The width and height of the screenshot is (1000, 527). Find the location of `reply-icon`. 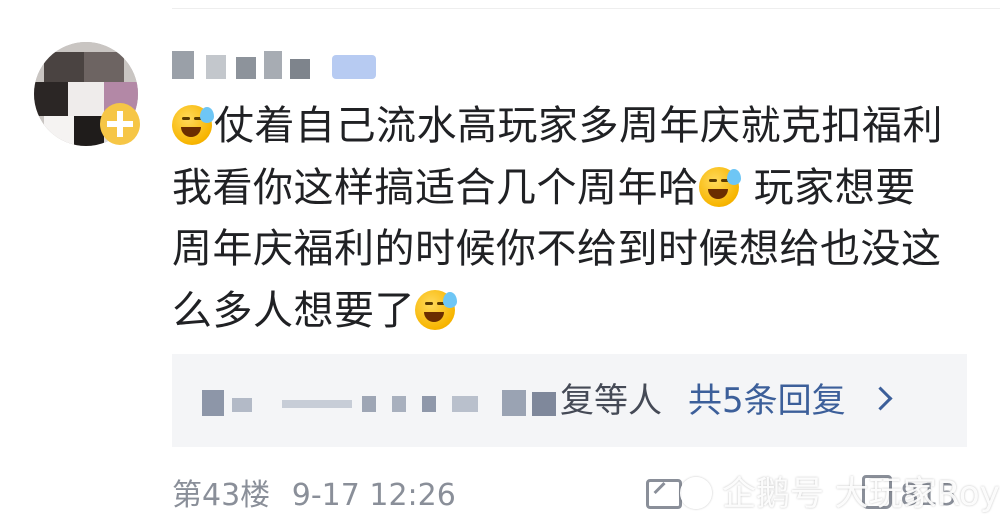

reply-icon is located at coordinates (664, 494).